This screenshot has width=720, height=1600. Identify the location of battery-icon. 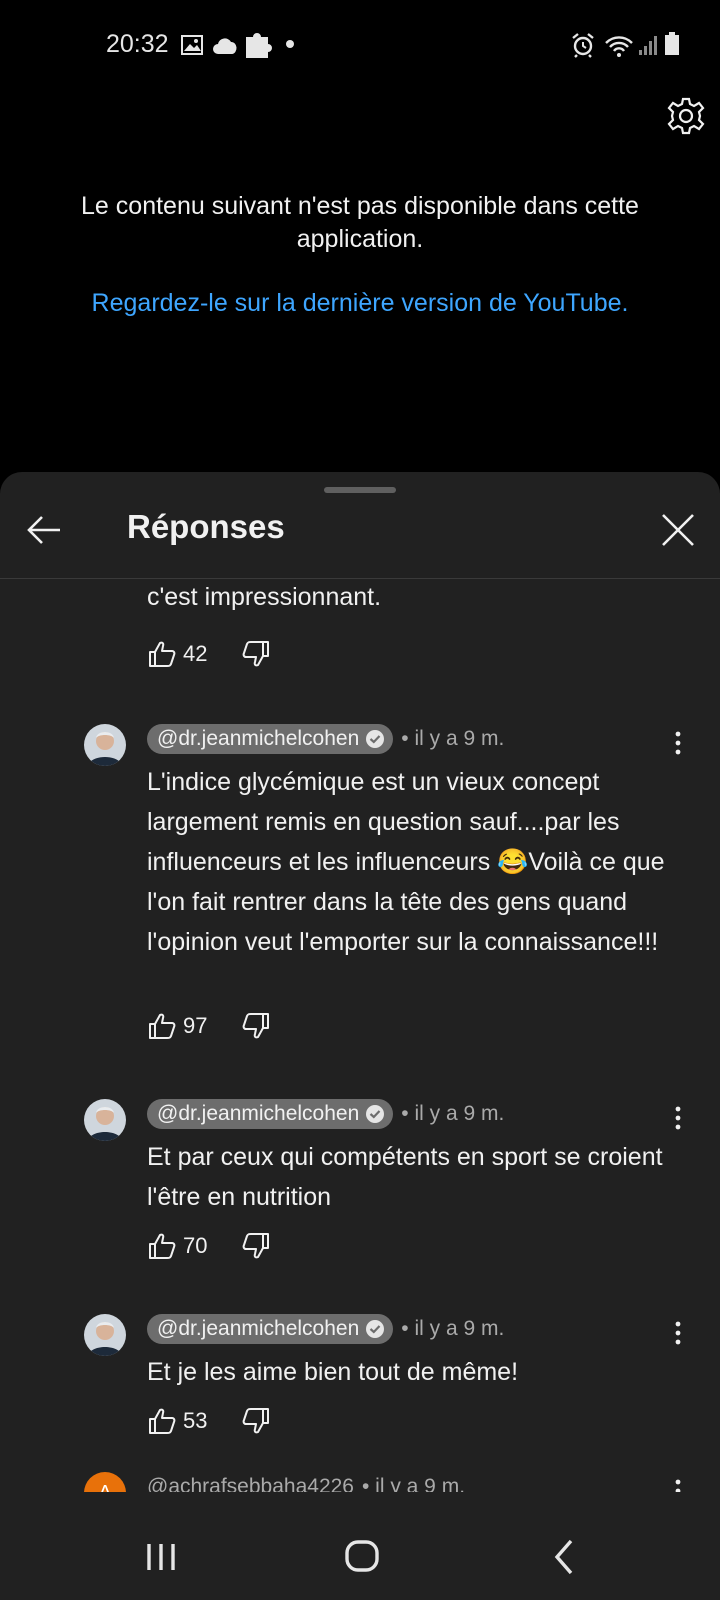
(672, 43).